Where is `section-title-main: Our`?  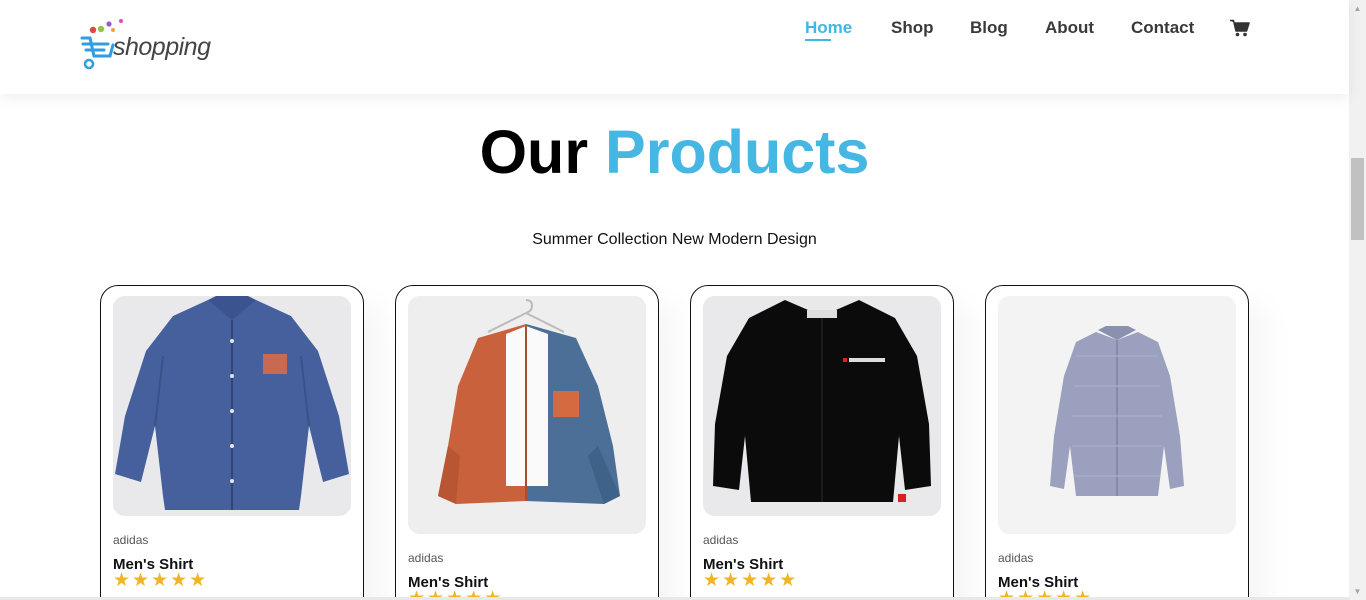 section-title-main: Our is located at coordinates (534, 152).